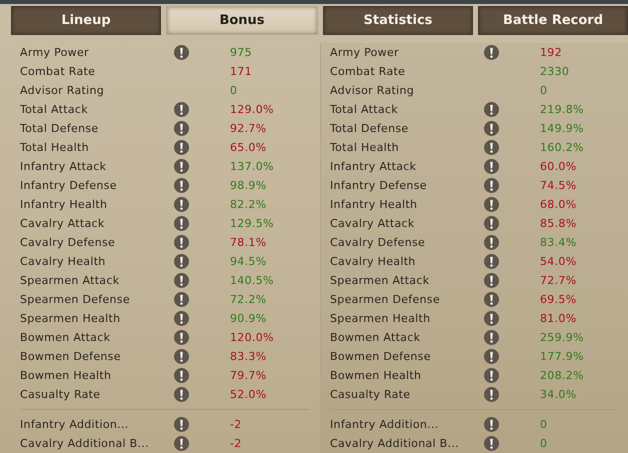  What do you see at coordinates (562, 147) in the screenshot?
I see `stat-value: 160.2%` at bounding box center [562, 147].